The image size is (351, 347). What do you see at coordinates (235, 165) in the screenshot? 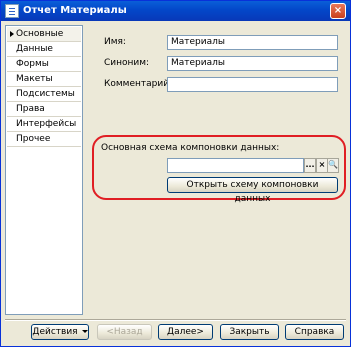
I see `schema-field` at bounding box center [235, 165].